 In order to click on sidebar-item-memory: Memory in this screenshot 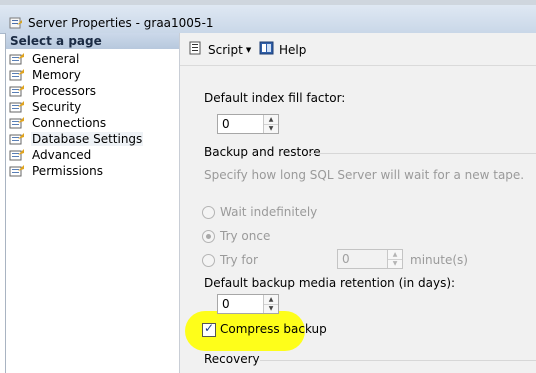, I will do `click(45, 75)`.